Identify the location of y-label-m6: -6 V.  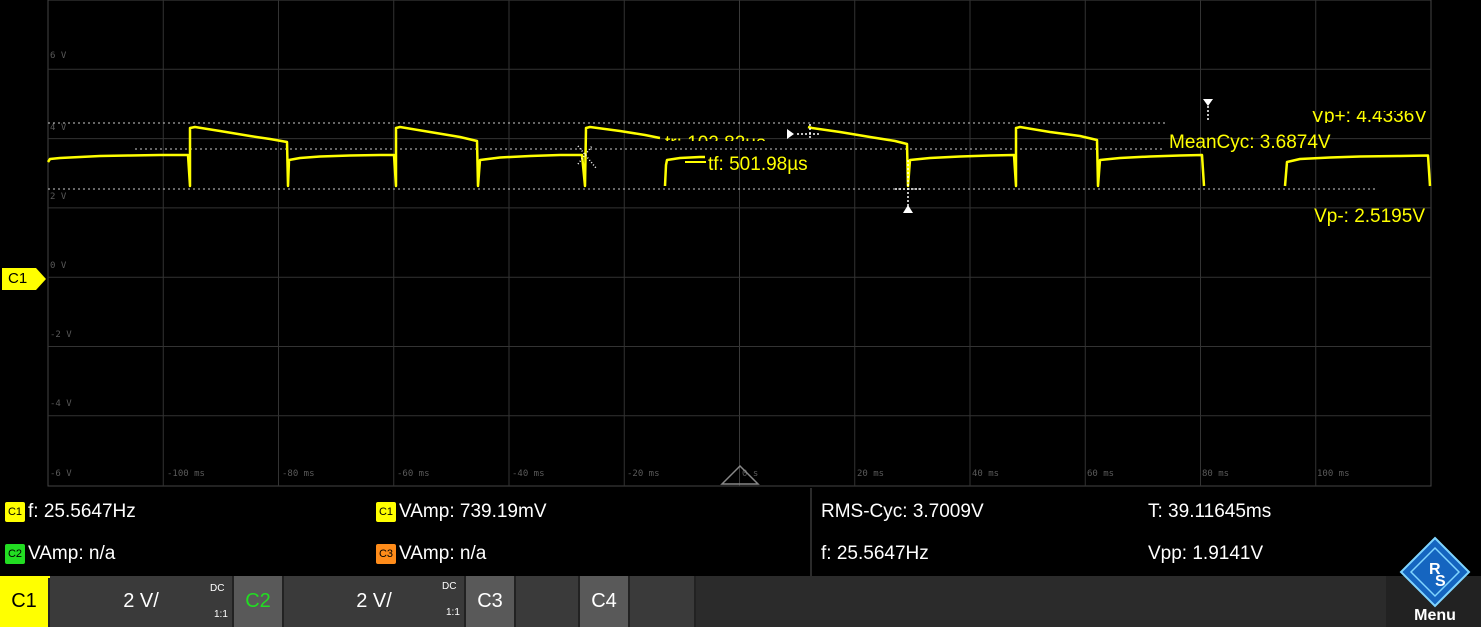
(61, 474).